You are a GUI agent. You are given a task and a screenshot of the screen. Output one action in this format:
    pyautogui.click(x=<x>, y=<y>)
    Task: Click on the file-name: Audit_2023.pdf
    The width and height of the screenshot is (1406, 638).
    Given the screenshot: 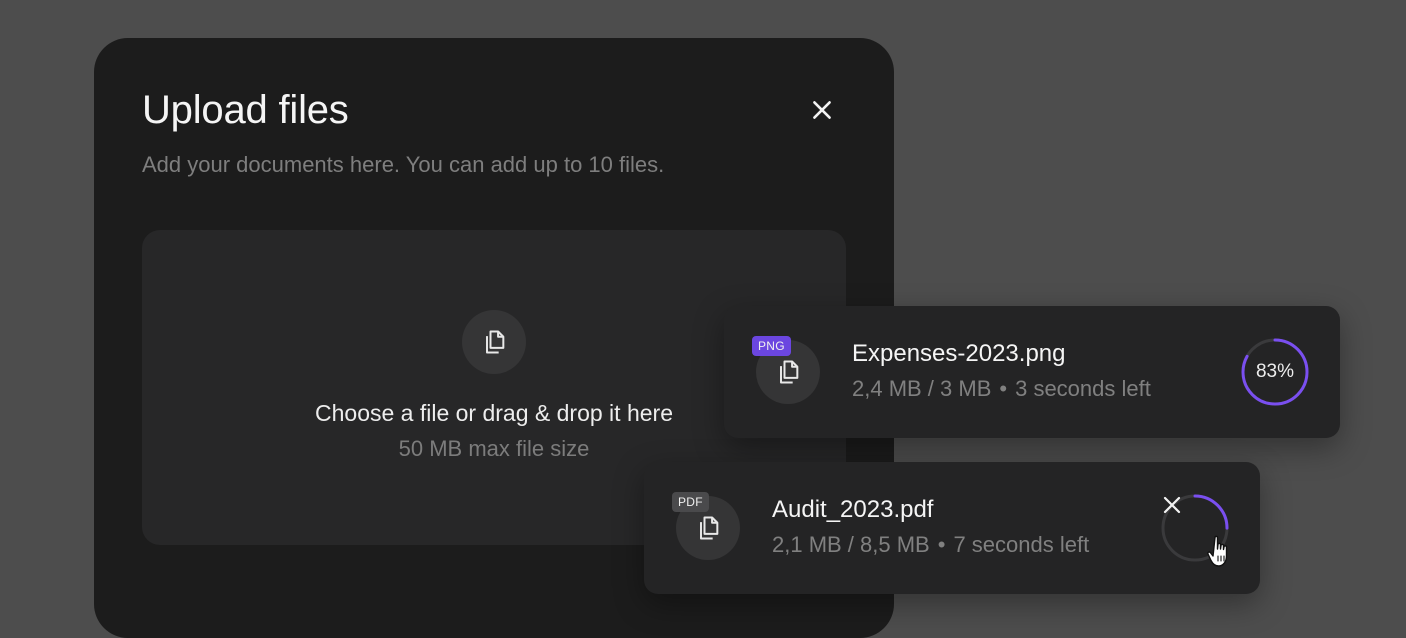 What is the action you would take?
    pyautogui.click(x=853, y=509)
    